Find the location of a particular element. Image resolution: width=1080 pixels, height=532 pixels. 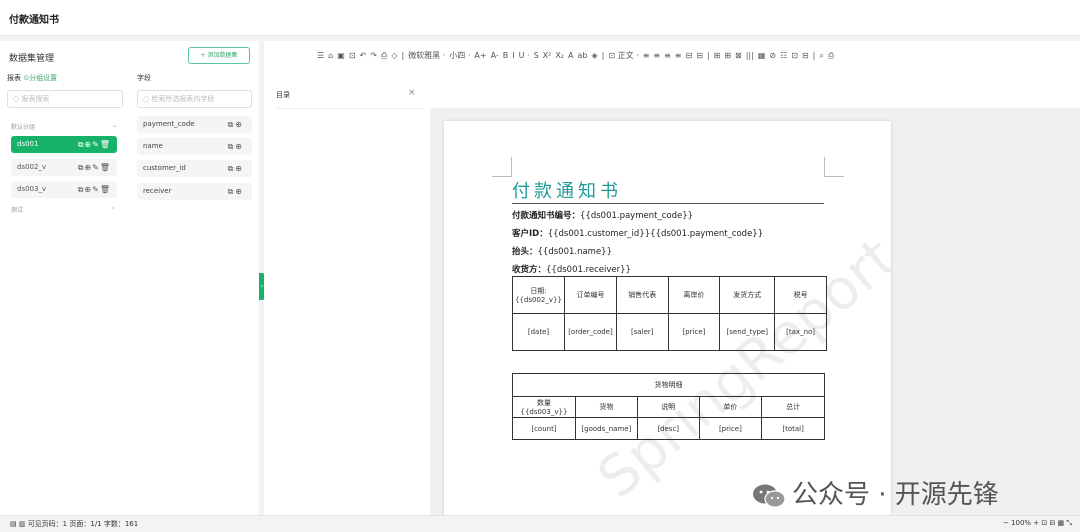

report-search-input: ○ 报表搜索 is located at coordinates (65, 99).